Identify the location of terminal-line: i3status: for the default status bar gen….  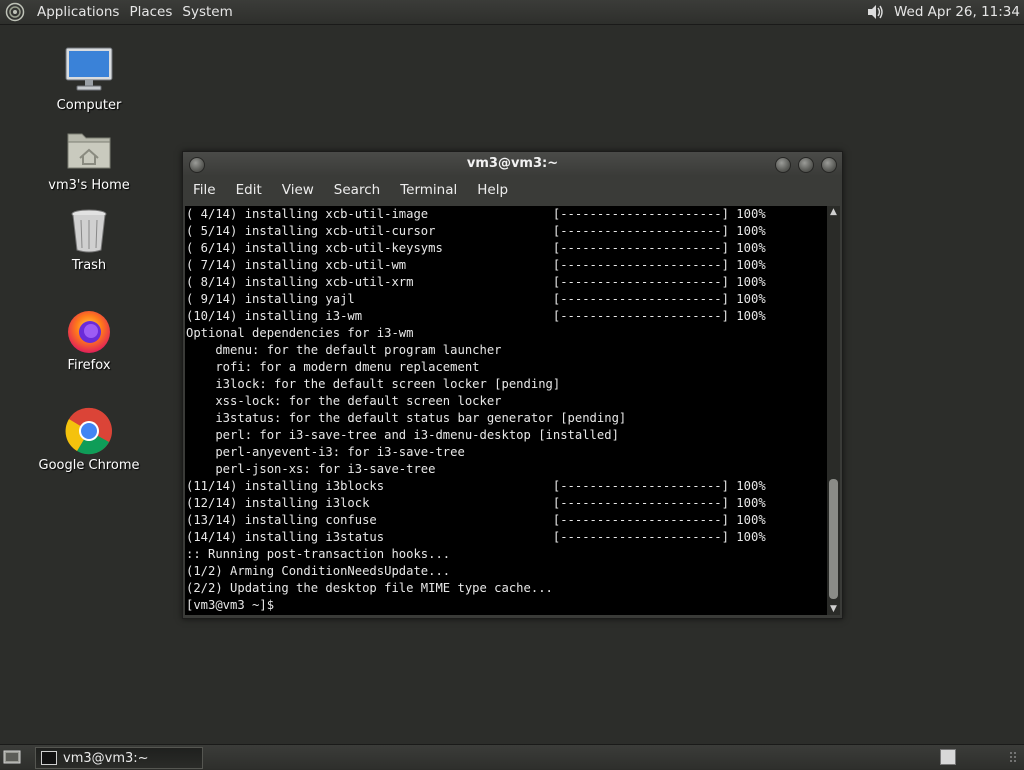
(406, 418).